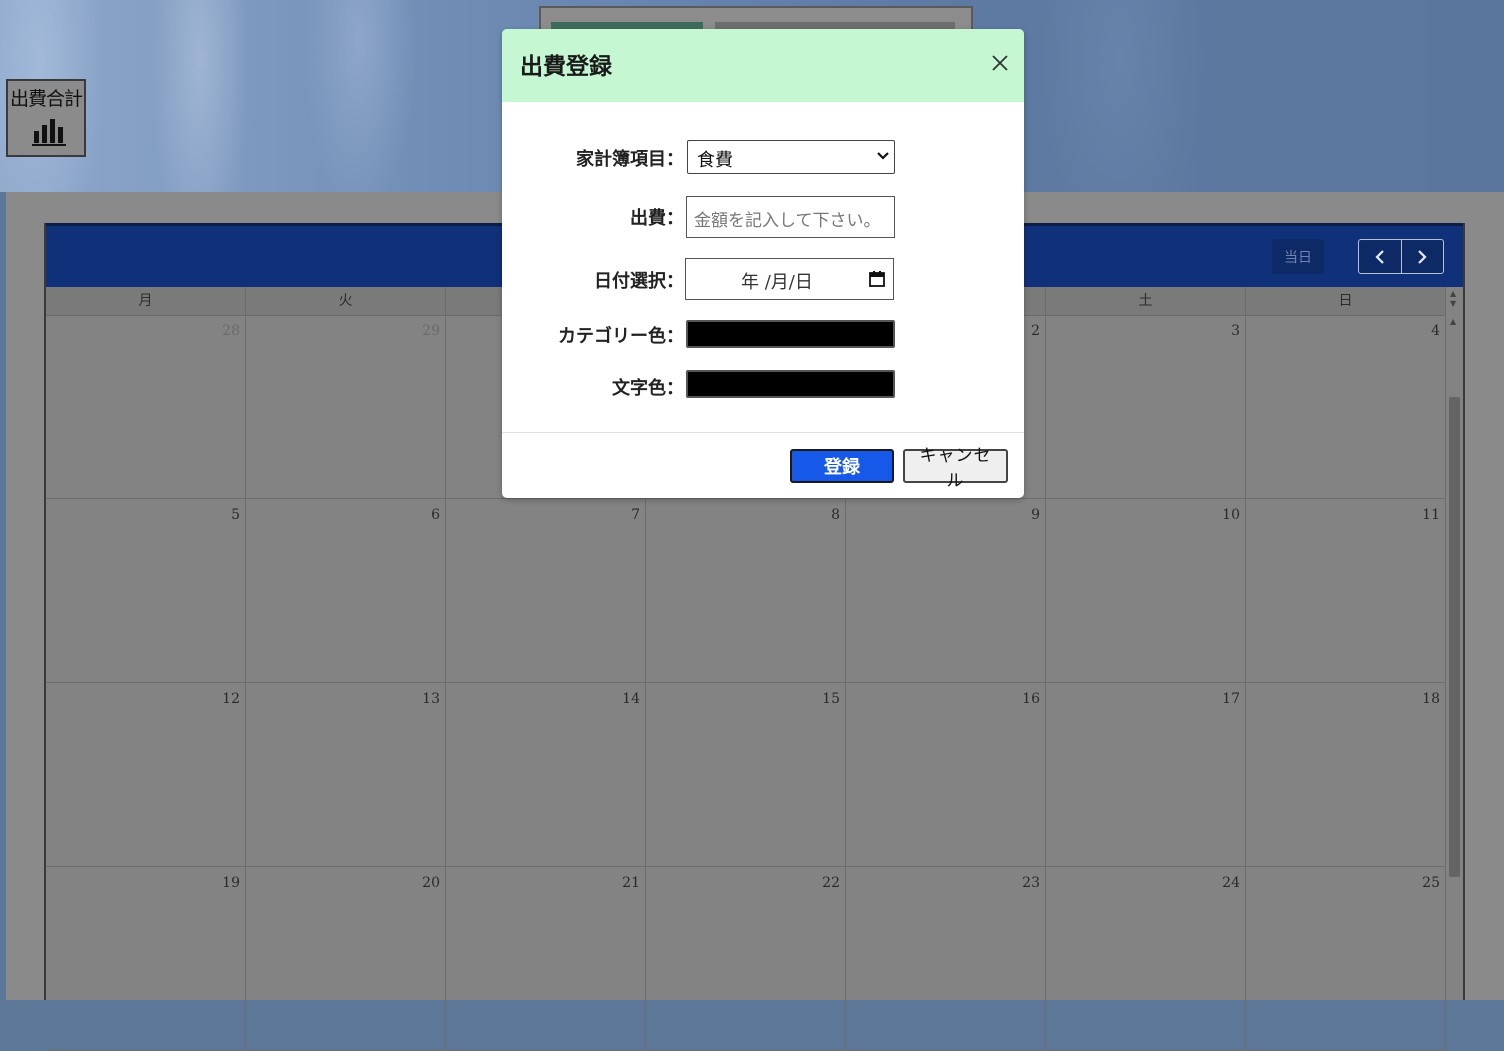 The height and width of the screenshot is (1051, 1504). I want to click on calendar-day-cell: 19, so click(146, 958).